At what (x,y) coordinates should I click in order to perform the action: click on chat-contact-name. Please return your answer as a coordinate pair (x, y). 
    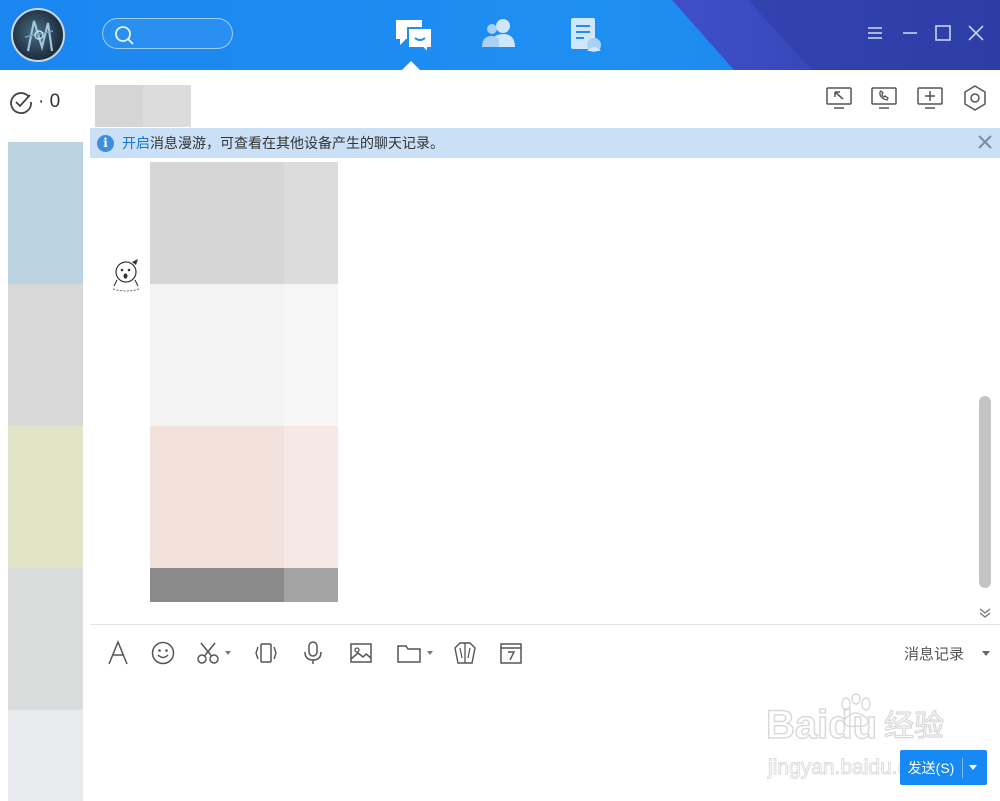
    Looking at the image, I should click on (143, 106).